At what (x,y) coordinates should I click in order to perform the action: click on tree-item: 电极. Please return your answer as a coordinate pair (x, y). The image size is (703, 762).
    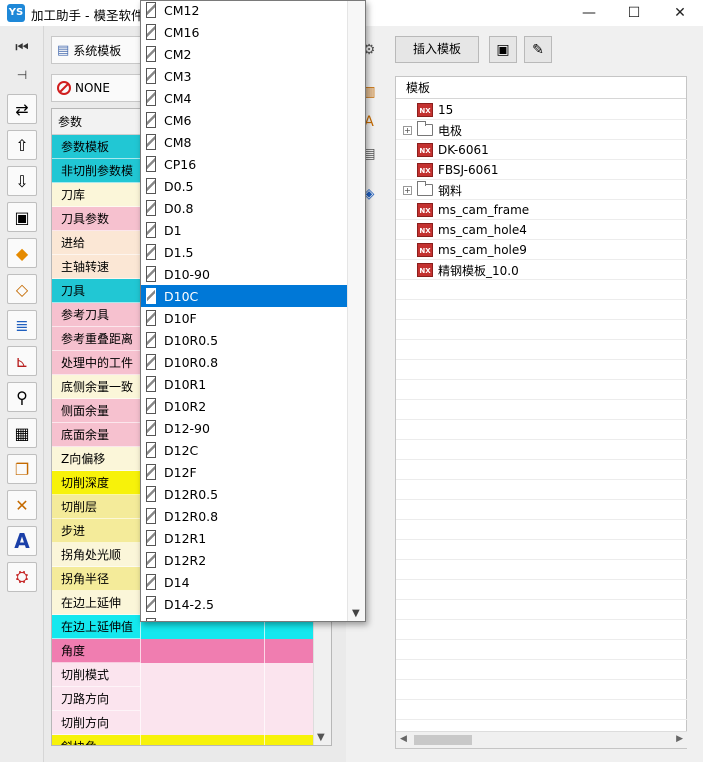
    Looking at the image, I should click on (439, 130).